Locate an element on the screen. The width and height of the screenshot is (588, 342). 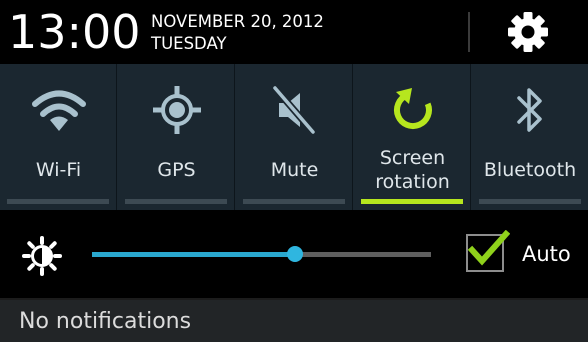
wifi-icon is located at coordinates (58, 110).